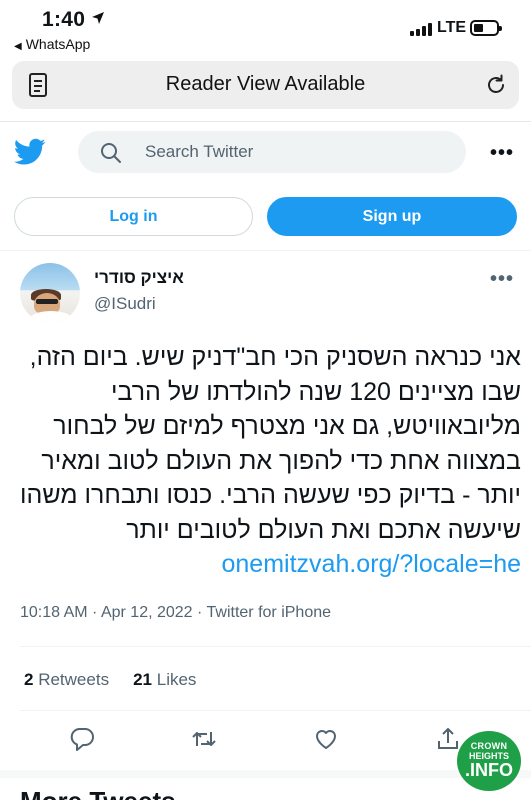 The image size is (531, 800). Describe the element at coordinates (486, 28) in the screenshot. I see `battery-icon` at that location.